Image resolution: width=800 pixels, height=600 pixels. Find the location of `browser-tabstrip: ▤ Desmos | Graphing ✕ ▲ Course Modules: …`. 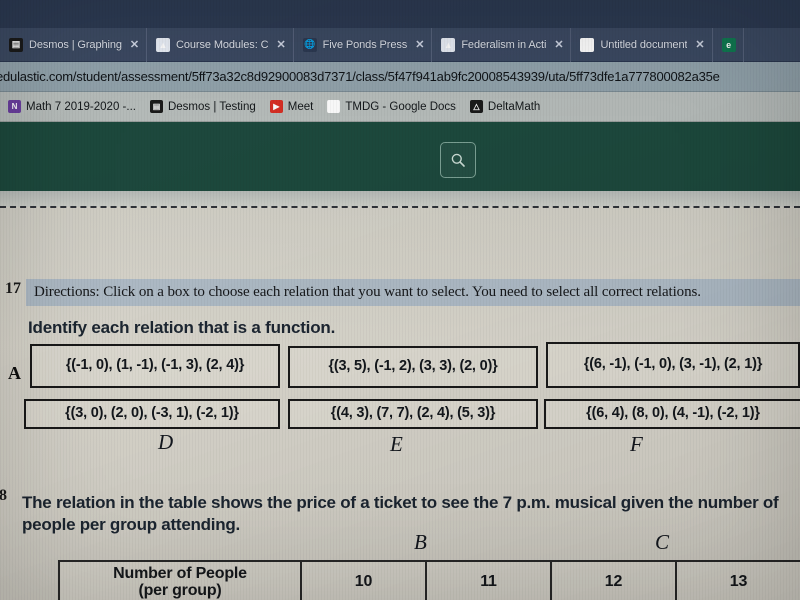

browser-tabstrip: ▤ Desmos | Graphing ✕ ▲ Course Modules: … is located at coordinates (400, 44).